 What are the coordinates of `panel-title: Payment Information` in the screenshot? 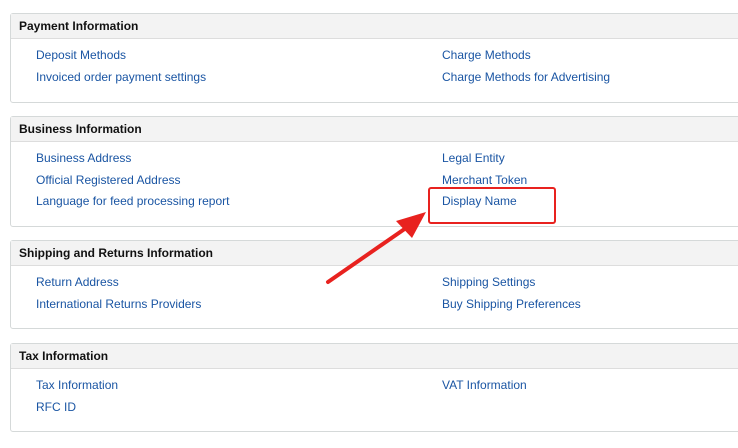 It's located at (374, 26).